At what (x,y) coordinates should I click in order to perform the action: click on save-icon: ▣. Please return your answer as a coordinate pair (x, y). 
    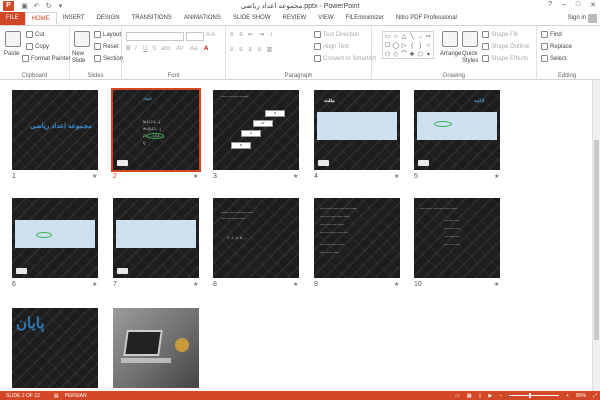
    Looking at the image, I should click on (24, 6).